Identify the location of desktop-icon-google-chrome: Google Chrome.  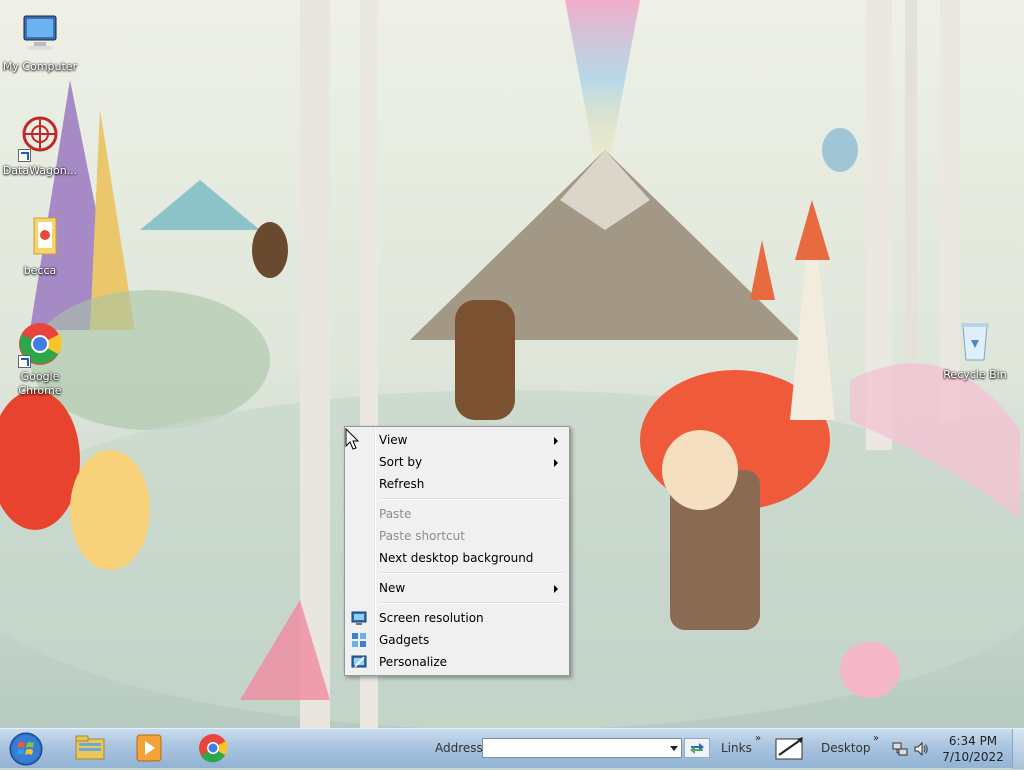
(40, 359).